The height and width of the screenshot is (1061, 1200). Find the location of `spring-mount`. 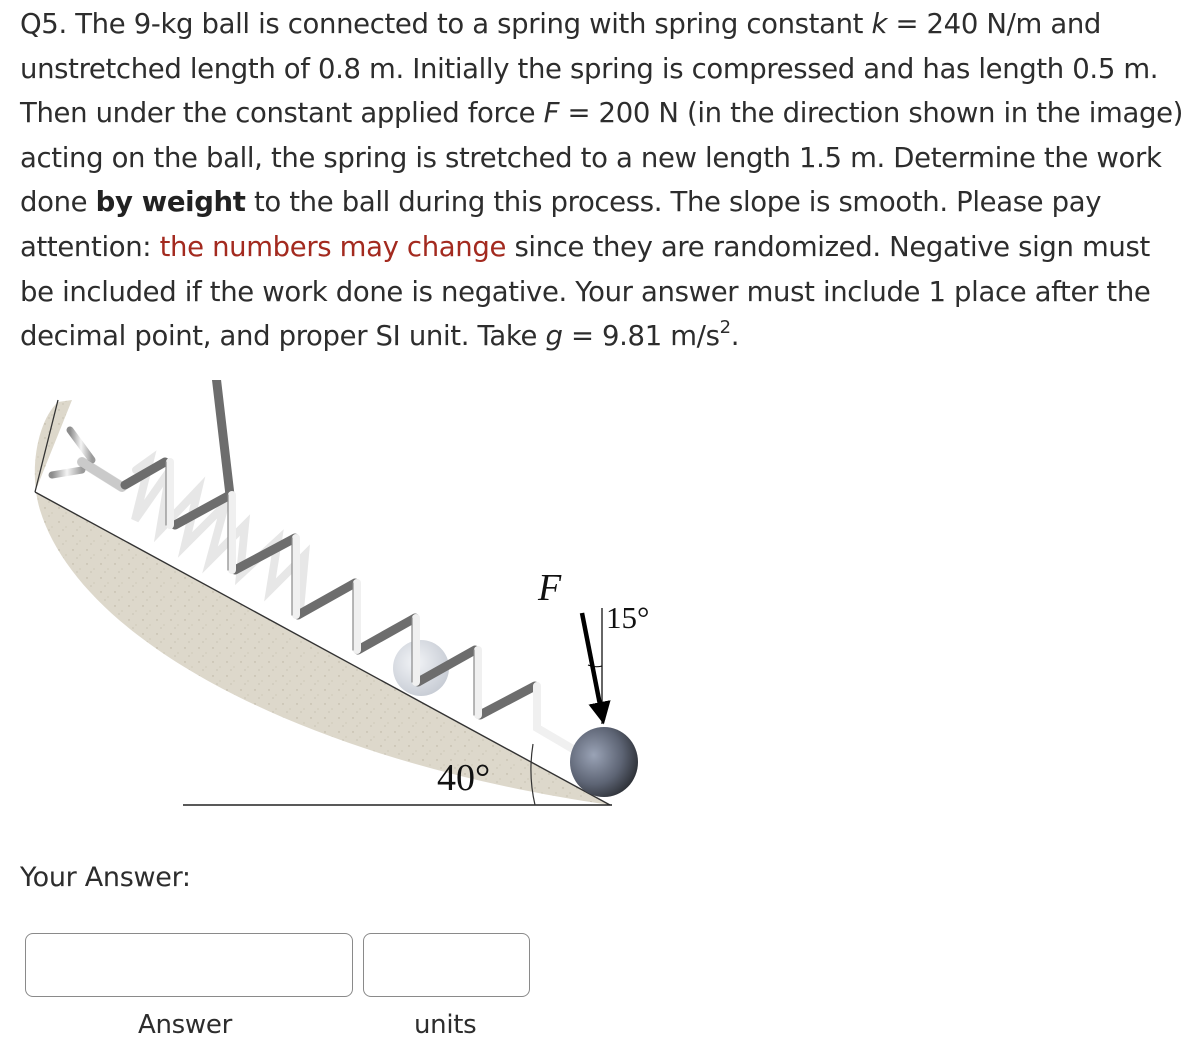

spring-mount is located at coordinates (87, 459).